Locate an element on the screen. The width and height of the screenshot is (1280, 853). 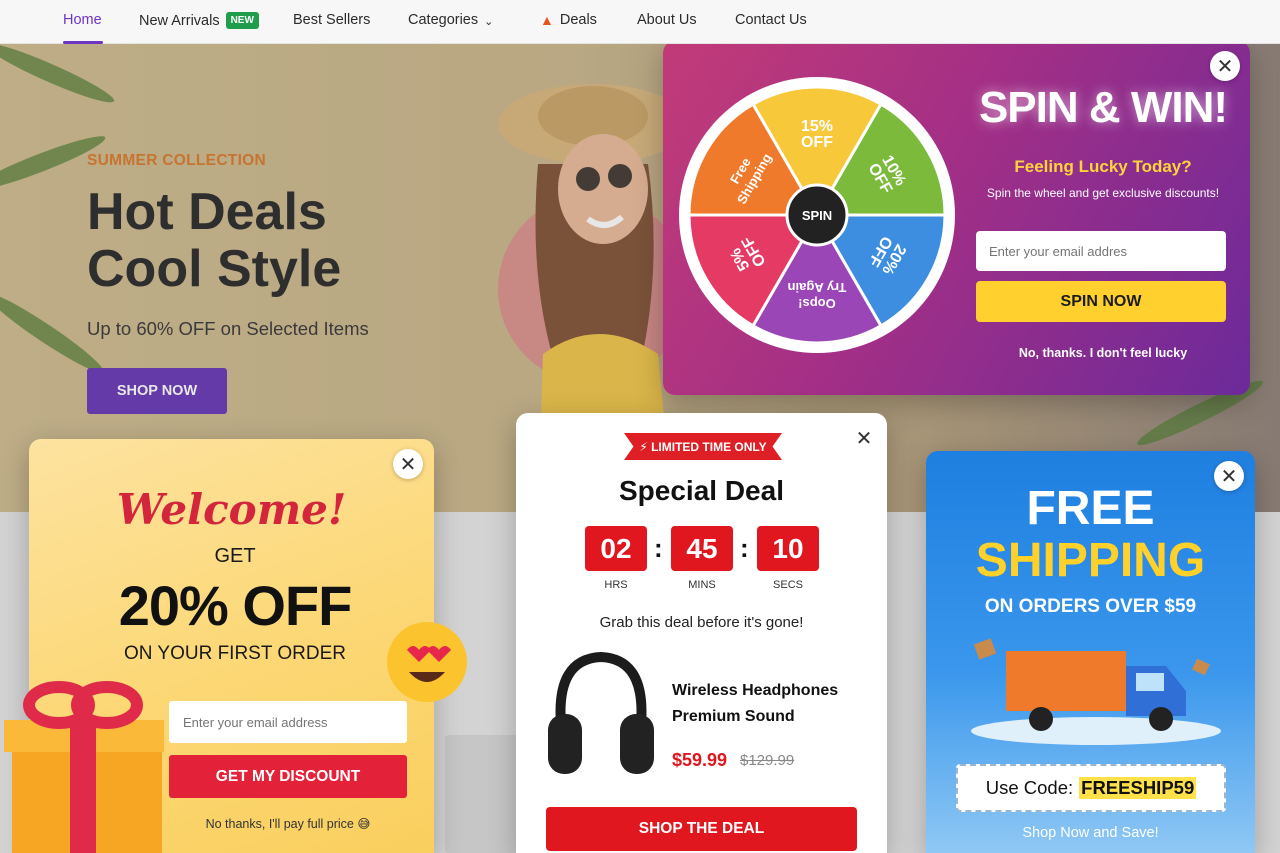
timer-hours-label: HRS is located at coordinates (616, 585).